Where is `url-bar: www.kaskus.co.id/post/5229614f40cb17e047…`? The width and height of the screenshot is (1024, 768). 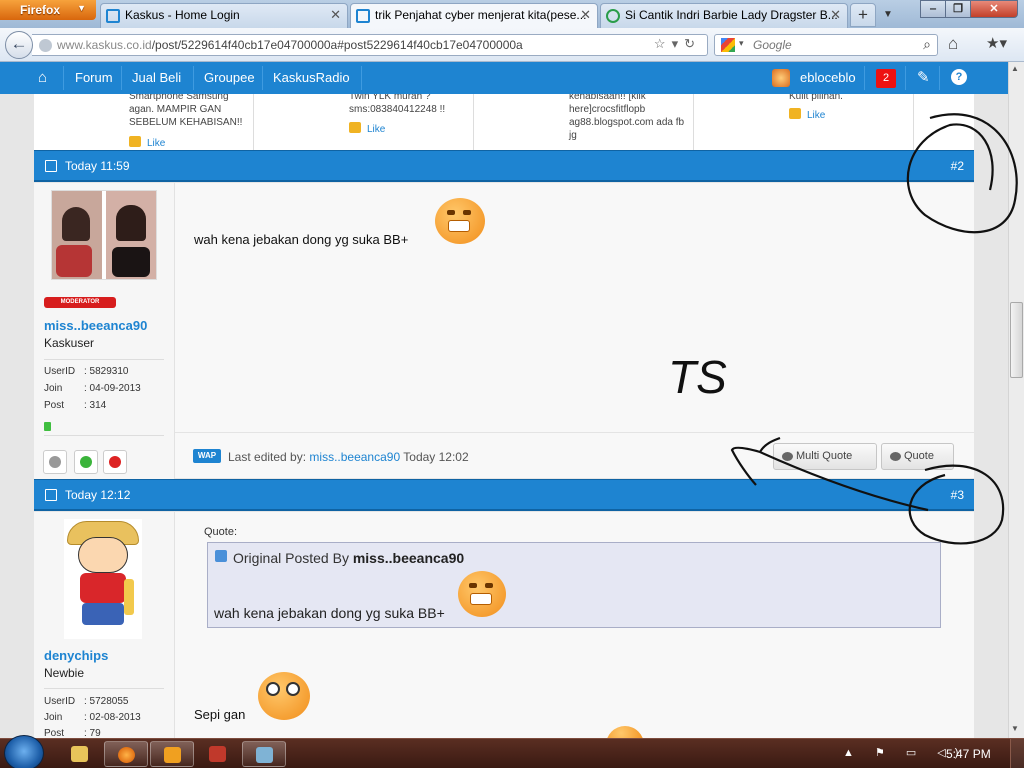 url-bar: www.kaskus.co.id/post/5229614f40cb17e047… is located at coordinates (370, 45).